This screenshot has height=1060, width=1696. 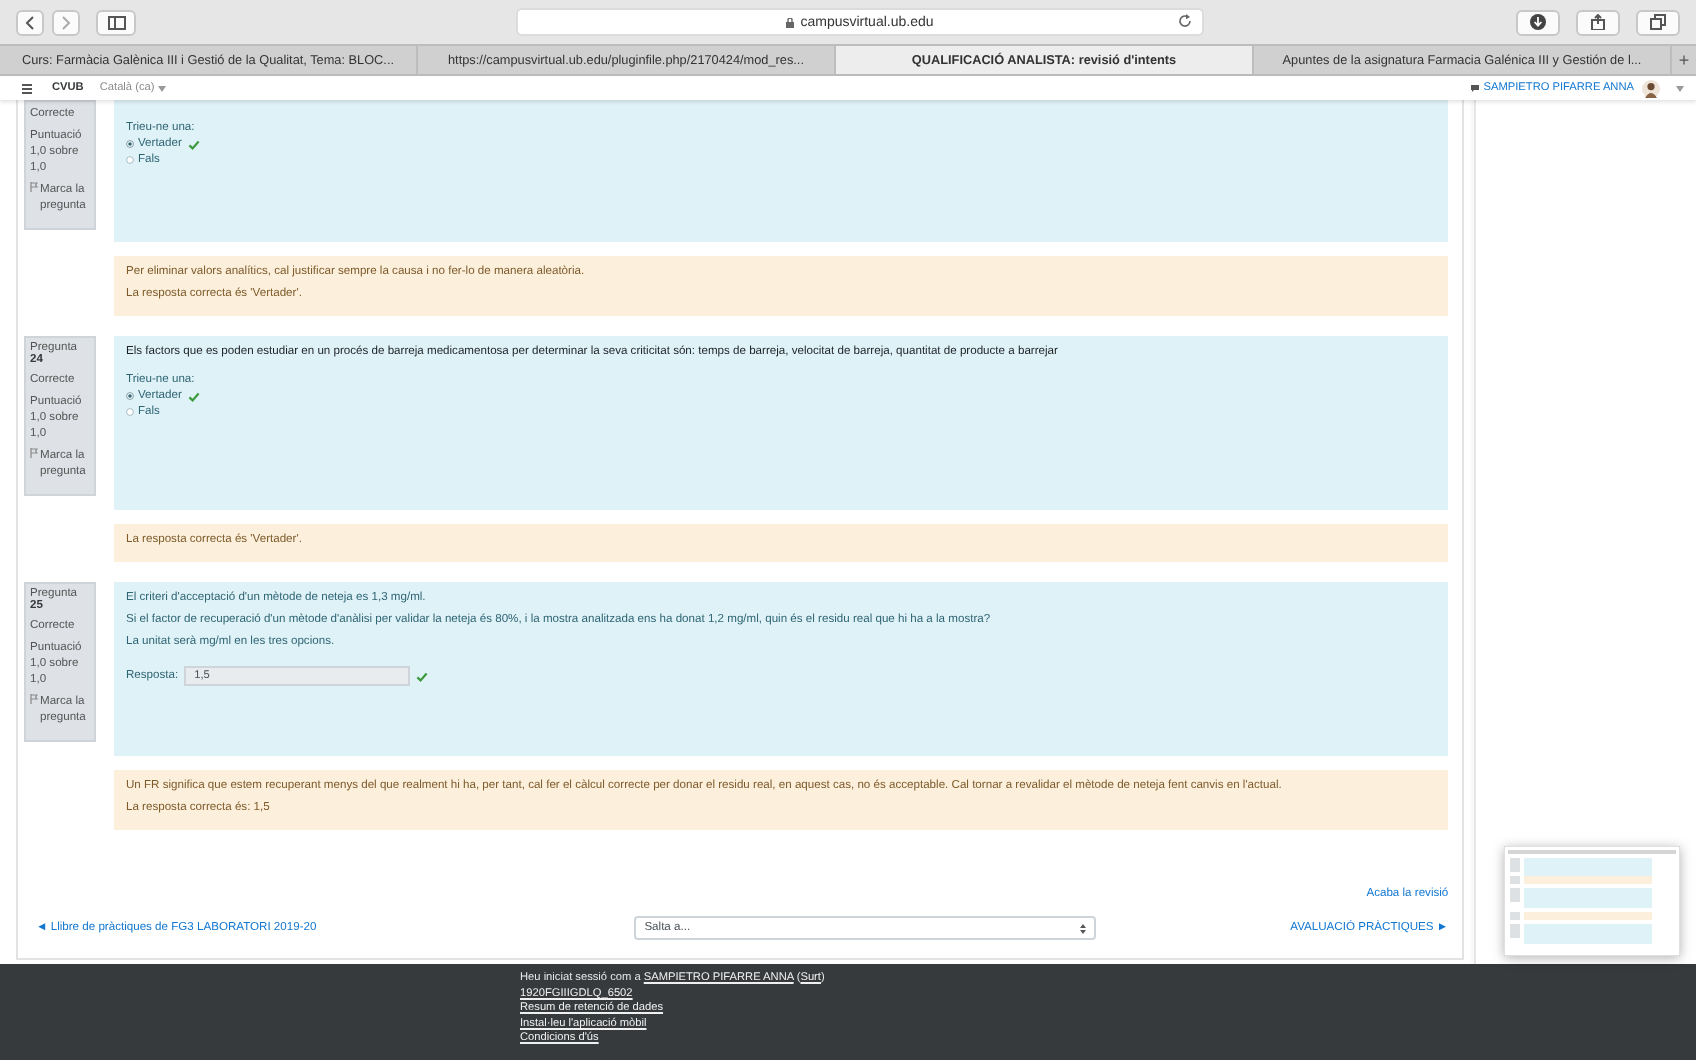 I want to click on tabs-button, so click(x=1658, y=22).